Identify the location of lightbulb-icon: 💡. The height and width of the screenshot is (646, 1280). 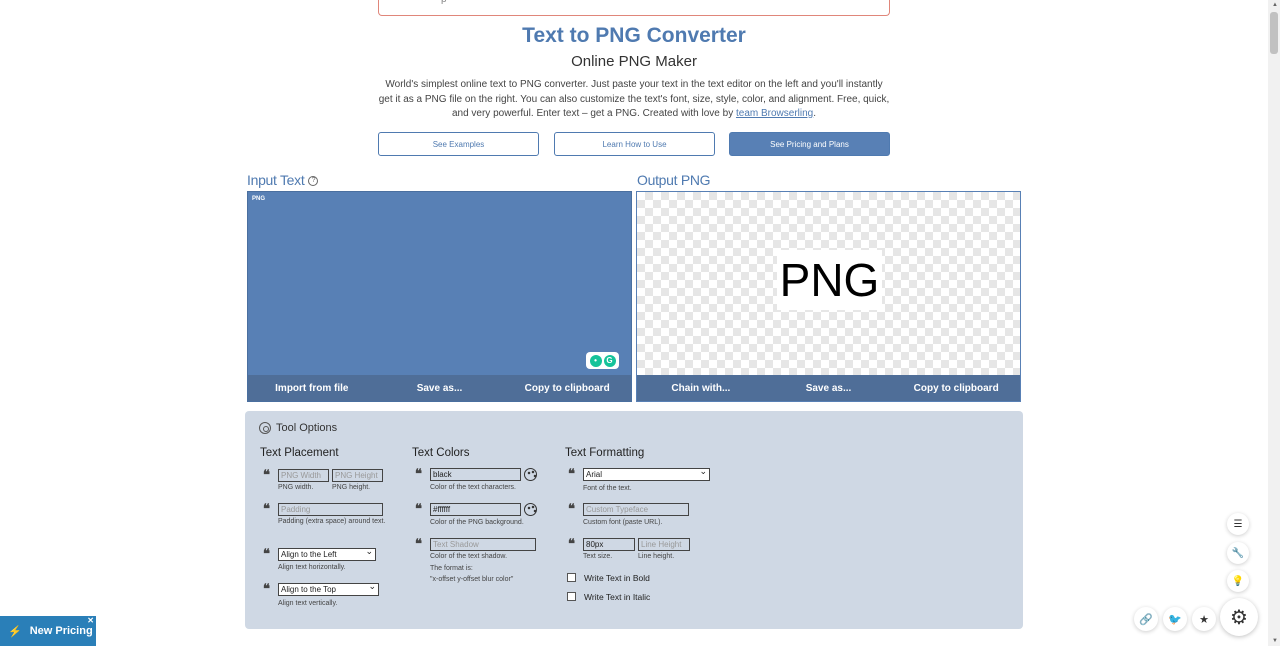
(1238, 581).